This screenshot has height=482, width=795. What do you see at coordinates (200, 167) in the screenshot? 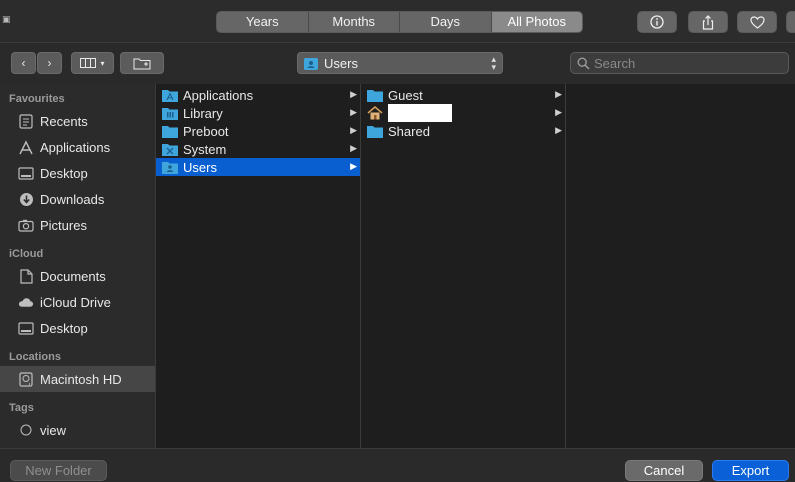
I see `row-label: Users` at bounding box center [200, 167].